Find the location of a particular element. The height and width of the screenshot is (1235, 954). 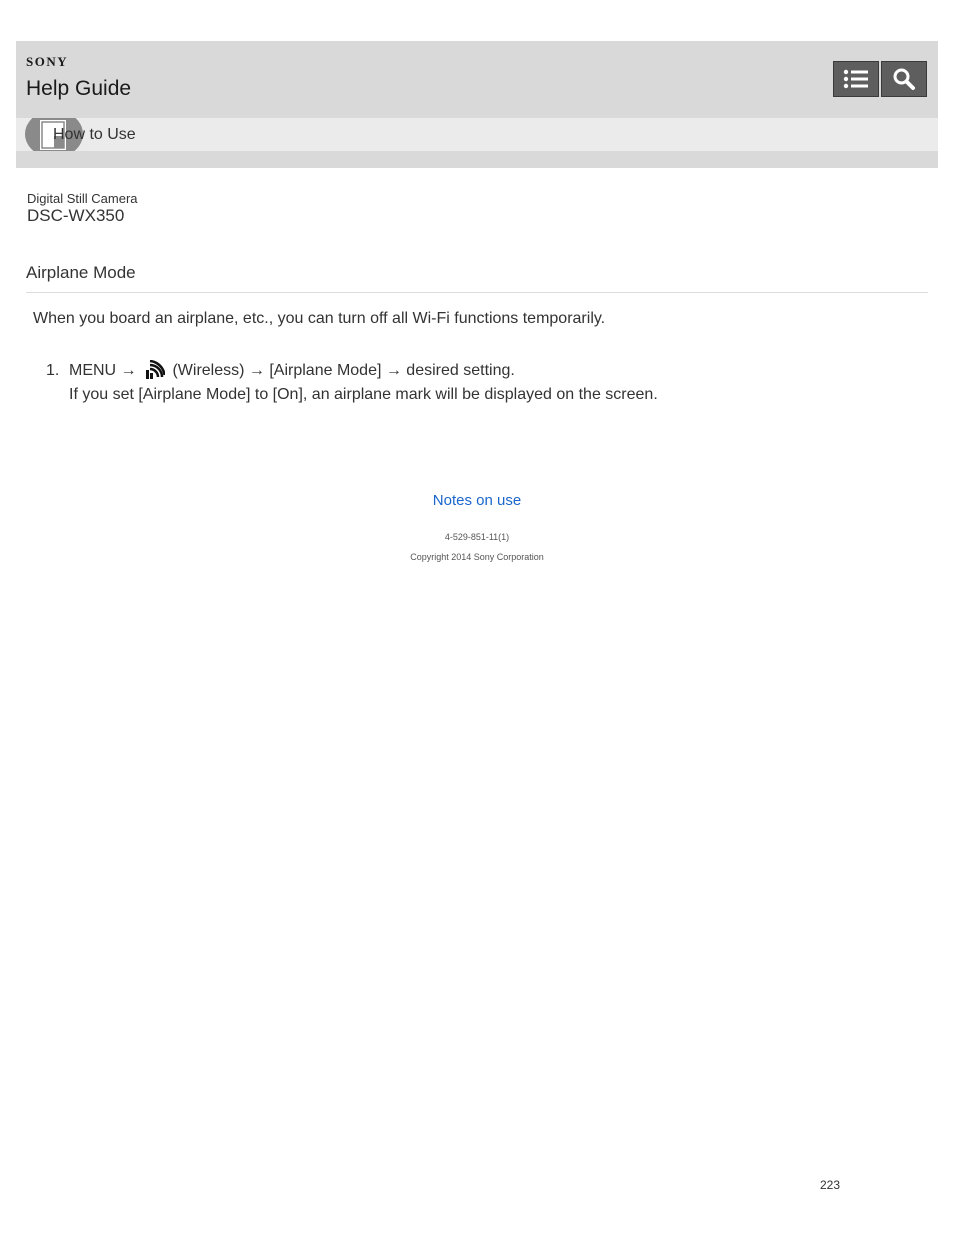

category-bar: How to Use is located at coordinates (477, 134).